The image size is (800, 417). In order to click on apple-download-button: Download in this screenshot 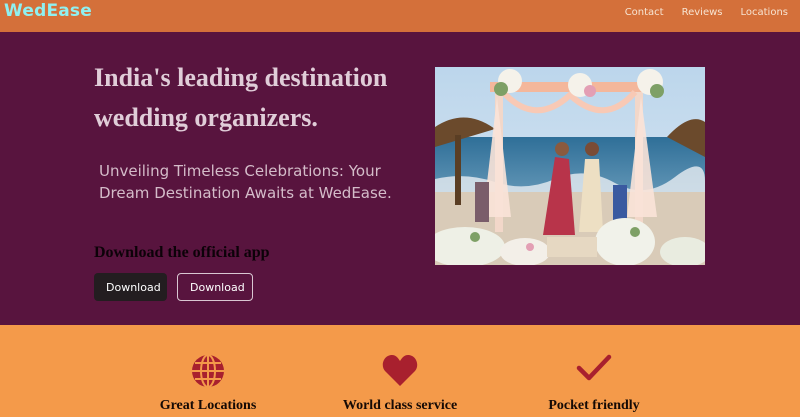, I will do `click(130, 287)`.